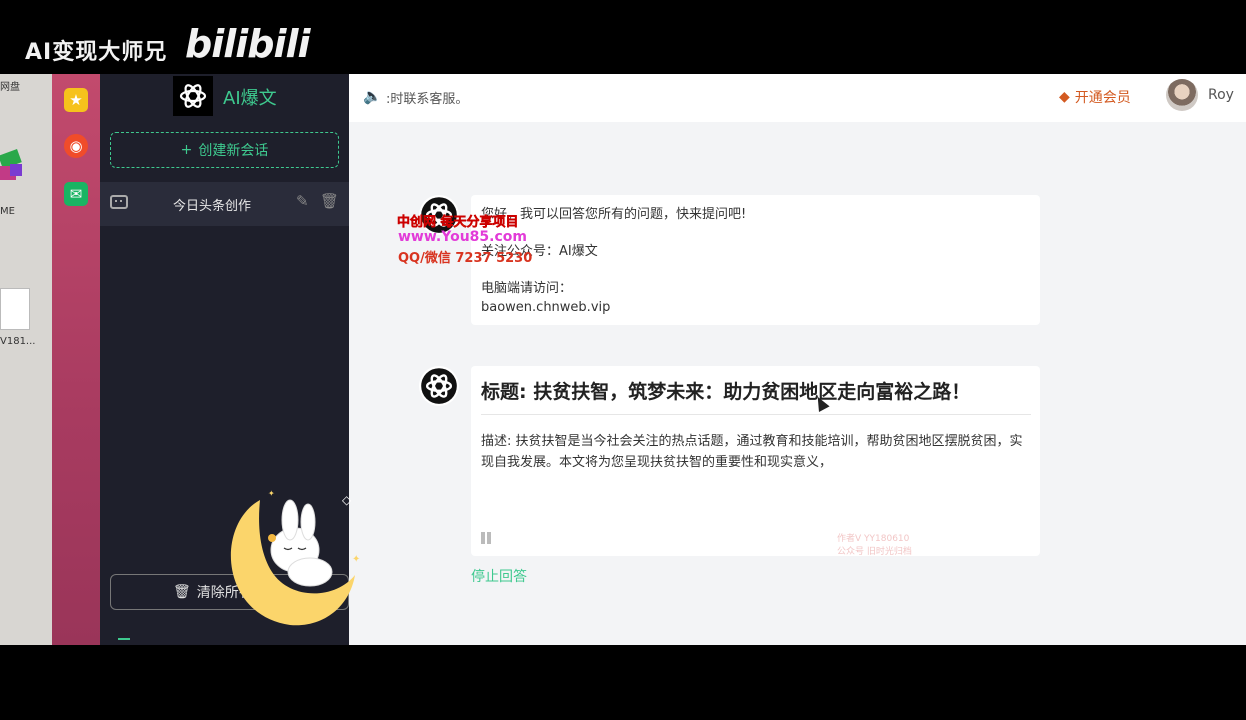 The width and height of the screenshot is (1246, 720). Describe the element at coordinates (224, 593) in the screenshot. I see `clear-all-label: 清除所有` at that location.